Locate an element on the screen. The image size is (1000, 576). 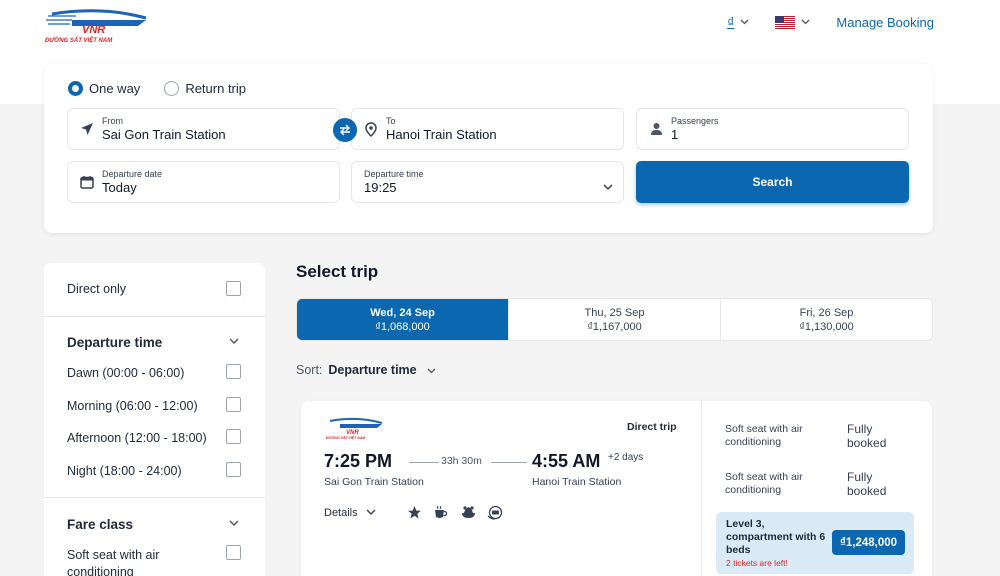
arrival-day-offset: +2 days is located at coordinates (626, 457).